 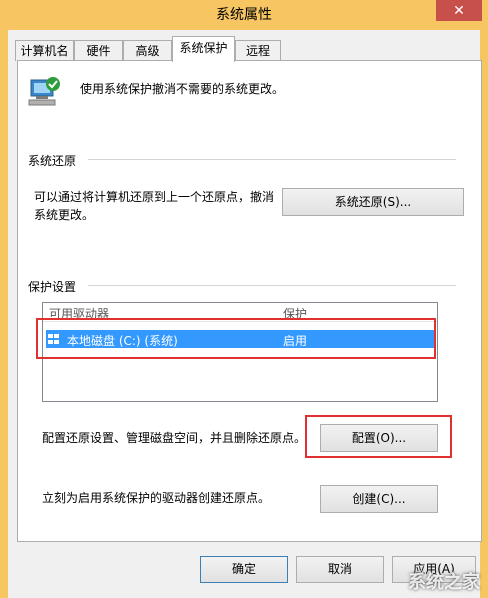 I want to click on system-protection-icon, so click(x=45, y=91).